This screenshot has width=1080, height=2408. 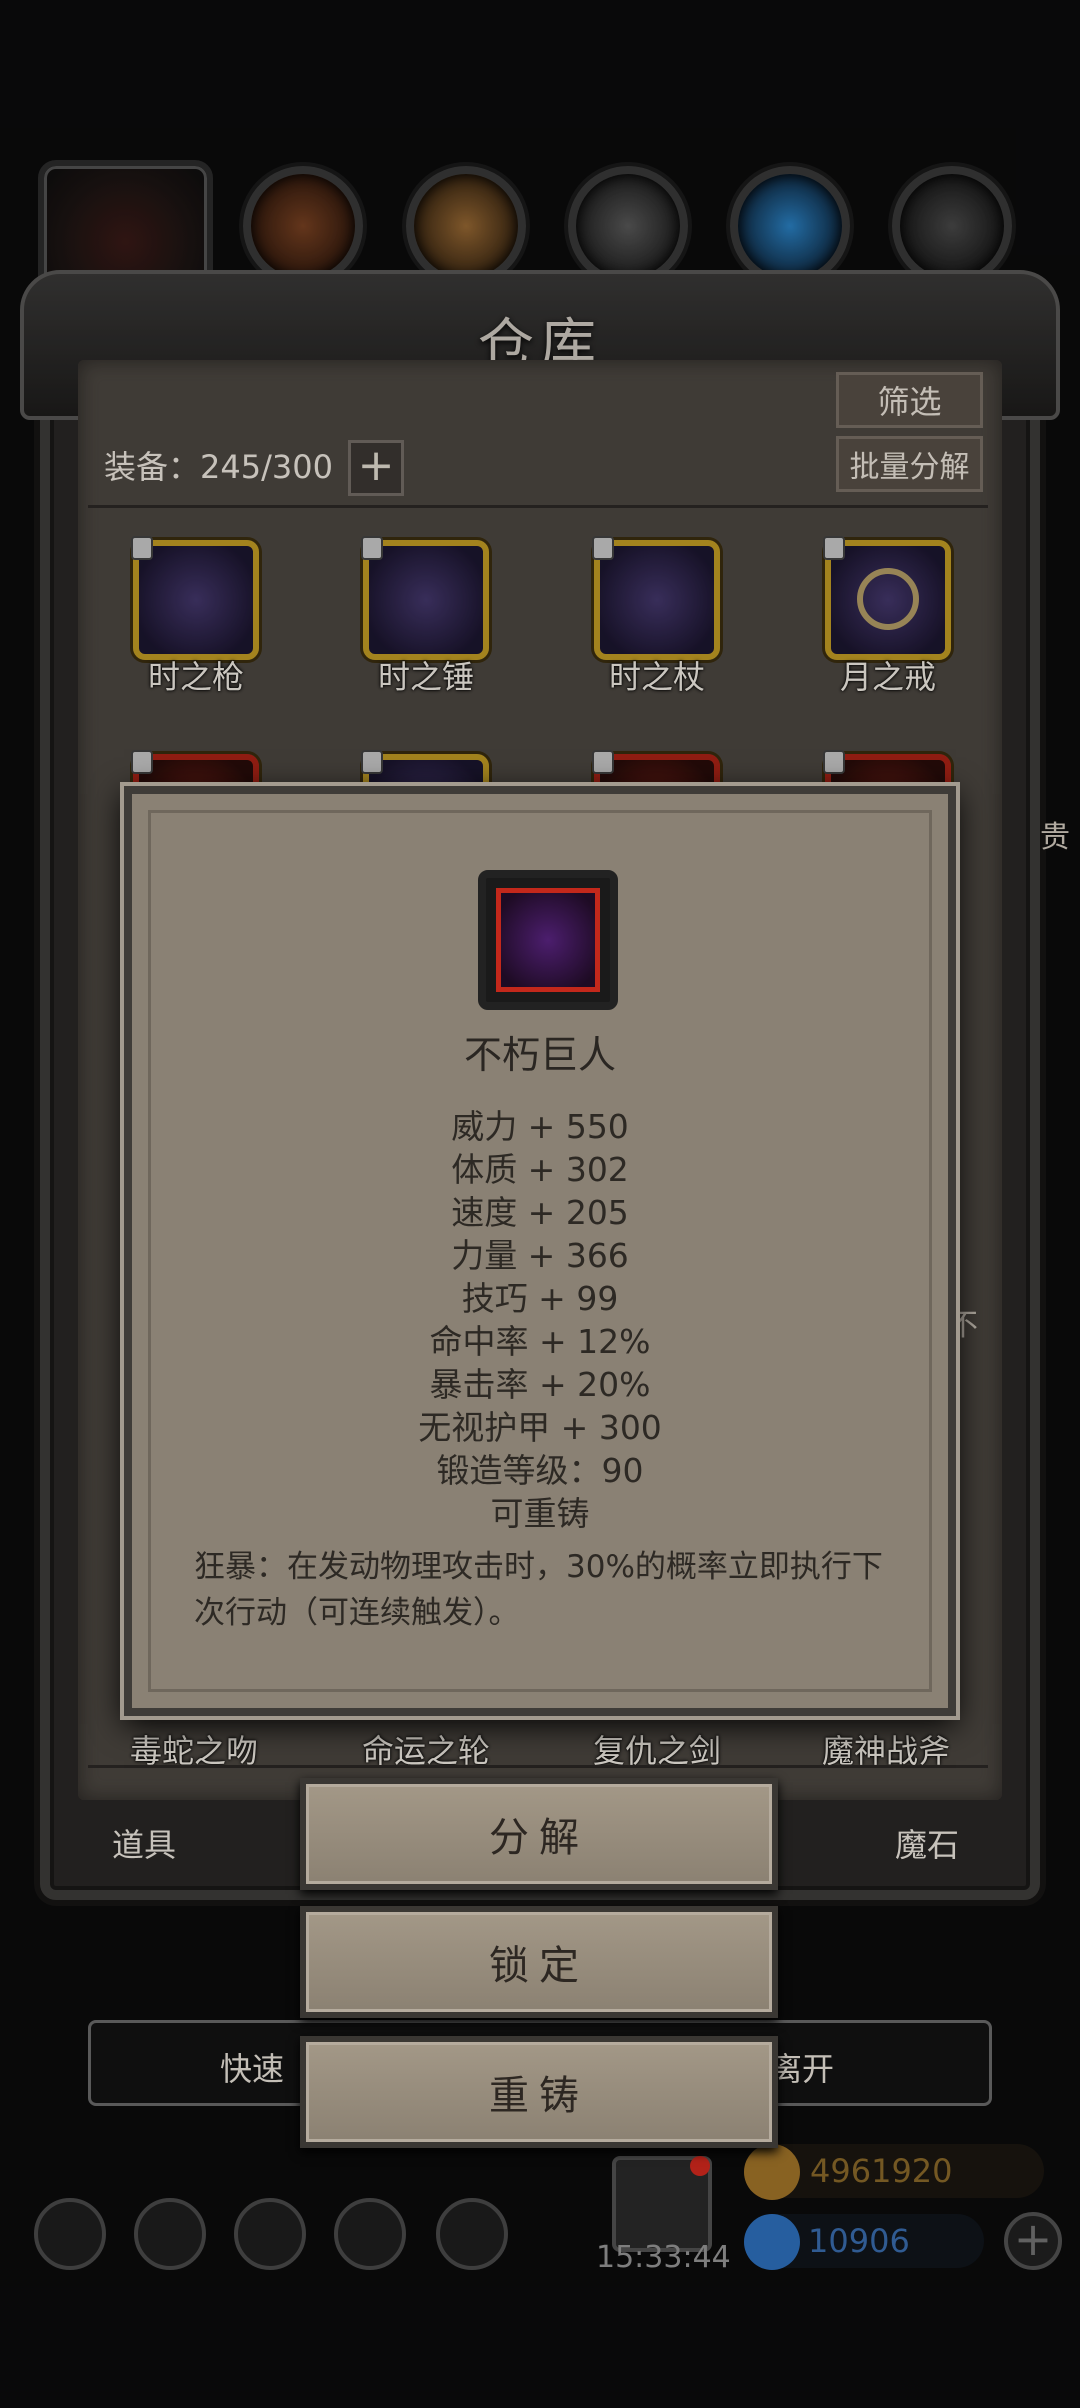 What do you see at coordinates (540, 1513) in the screenshot?
I see `item-stat: 可重铸` at bounding box center [540, 1513].